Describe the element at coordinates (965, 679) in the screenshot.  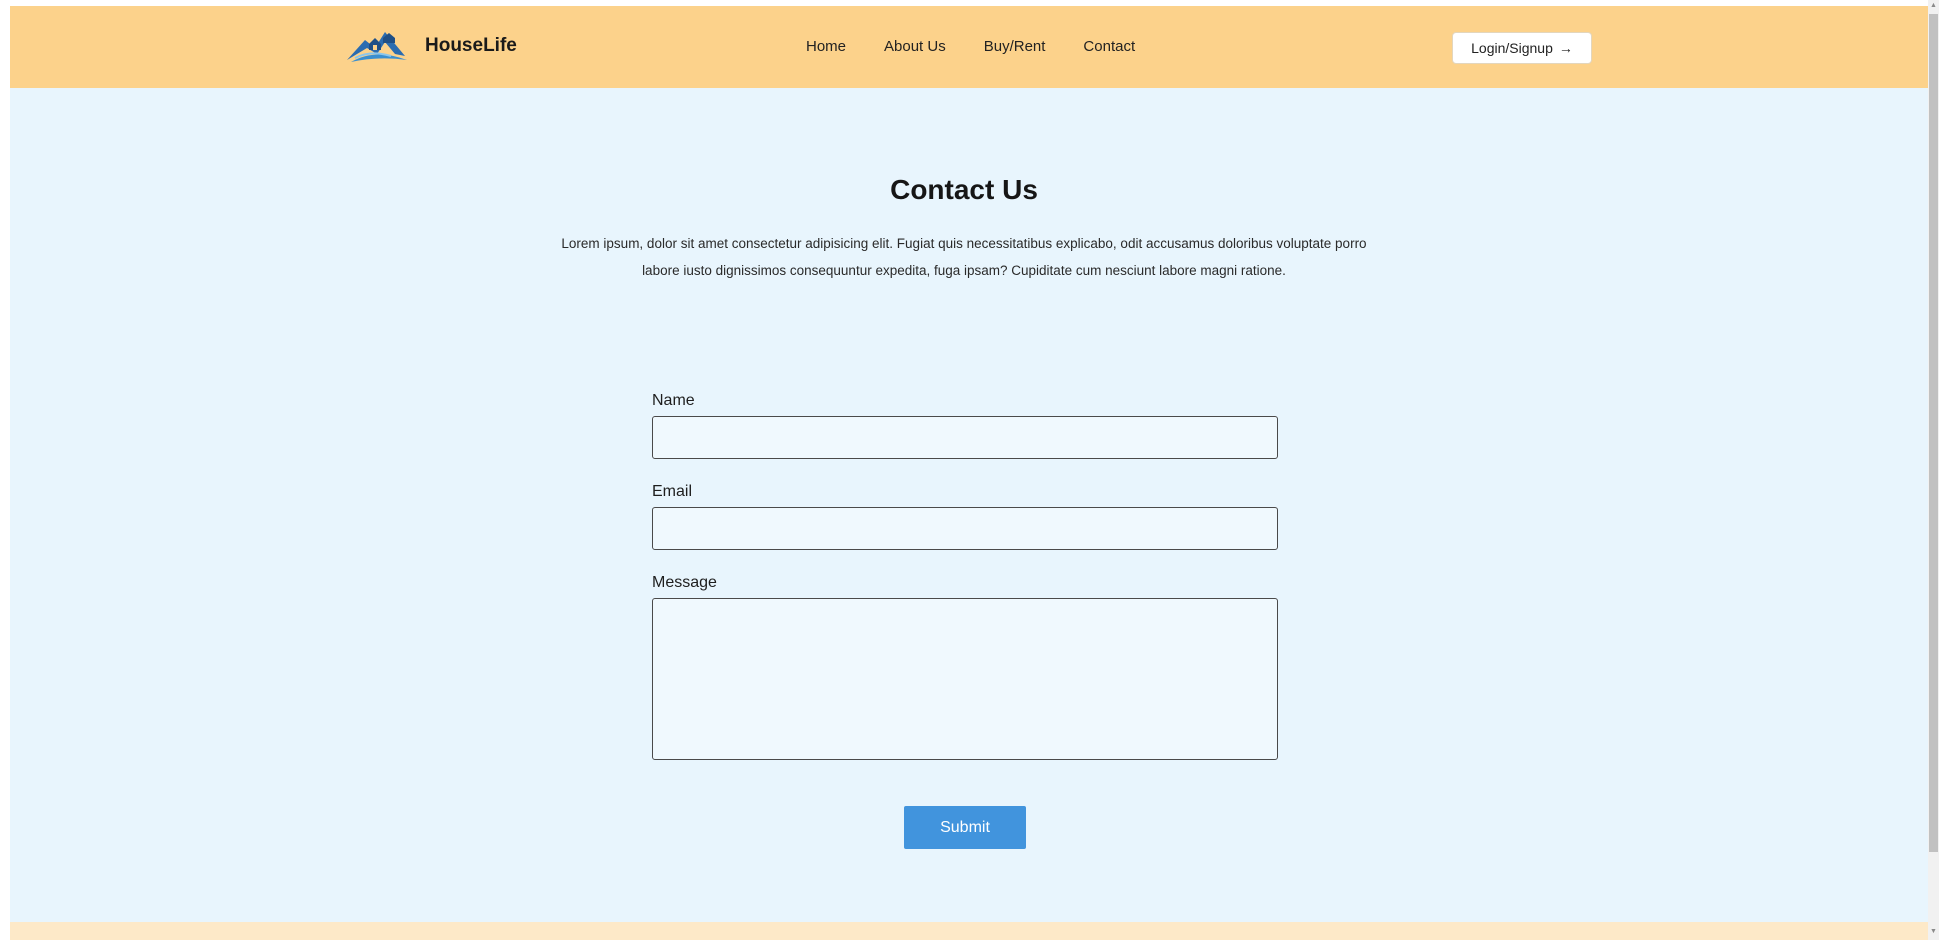
I see `message-textarea` at that location.